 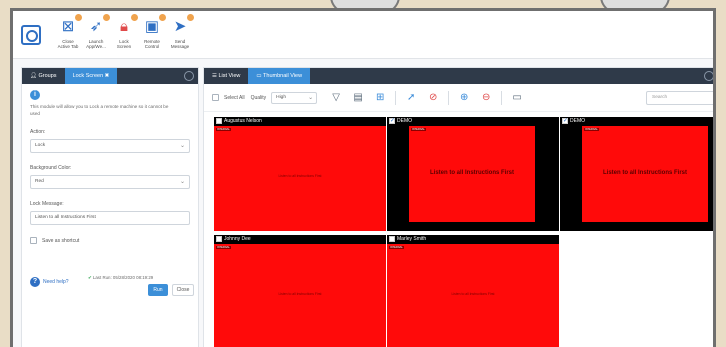 I want to click on tab-list-view: ☰ List View, so click(x=226, y=76).